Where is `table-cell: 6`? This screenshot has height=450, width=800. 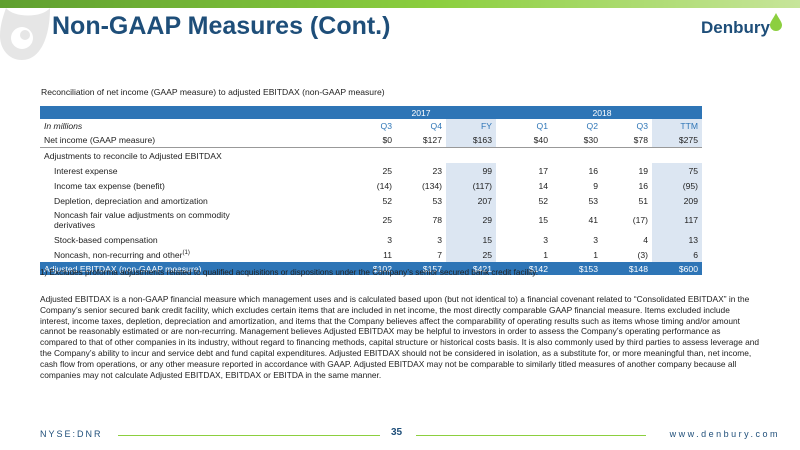
table-cell: 6 is located at coordinates (677, 254).